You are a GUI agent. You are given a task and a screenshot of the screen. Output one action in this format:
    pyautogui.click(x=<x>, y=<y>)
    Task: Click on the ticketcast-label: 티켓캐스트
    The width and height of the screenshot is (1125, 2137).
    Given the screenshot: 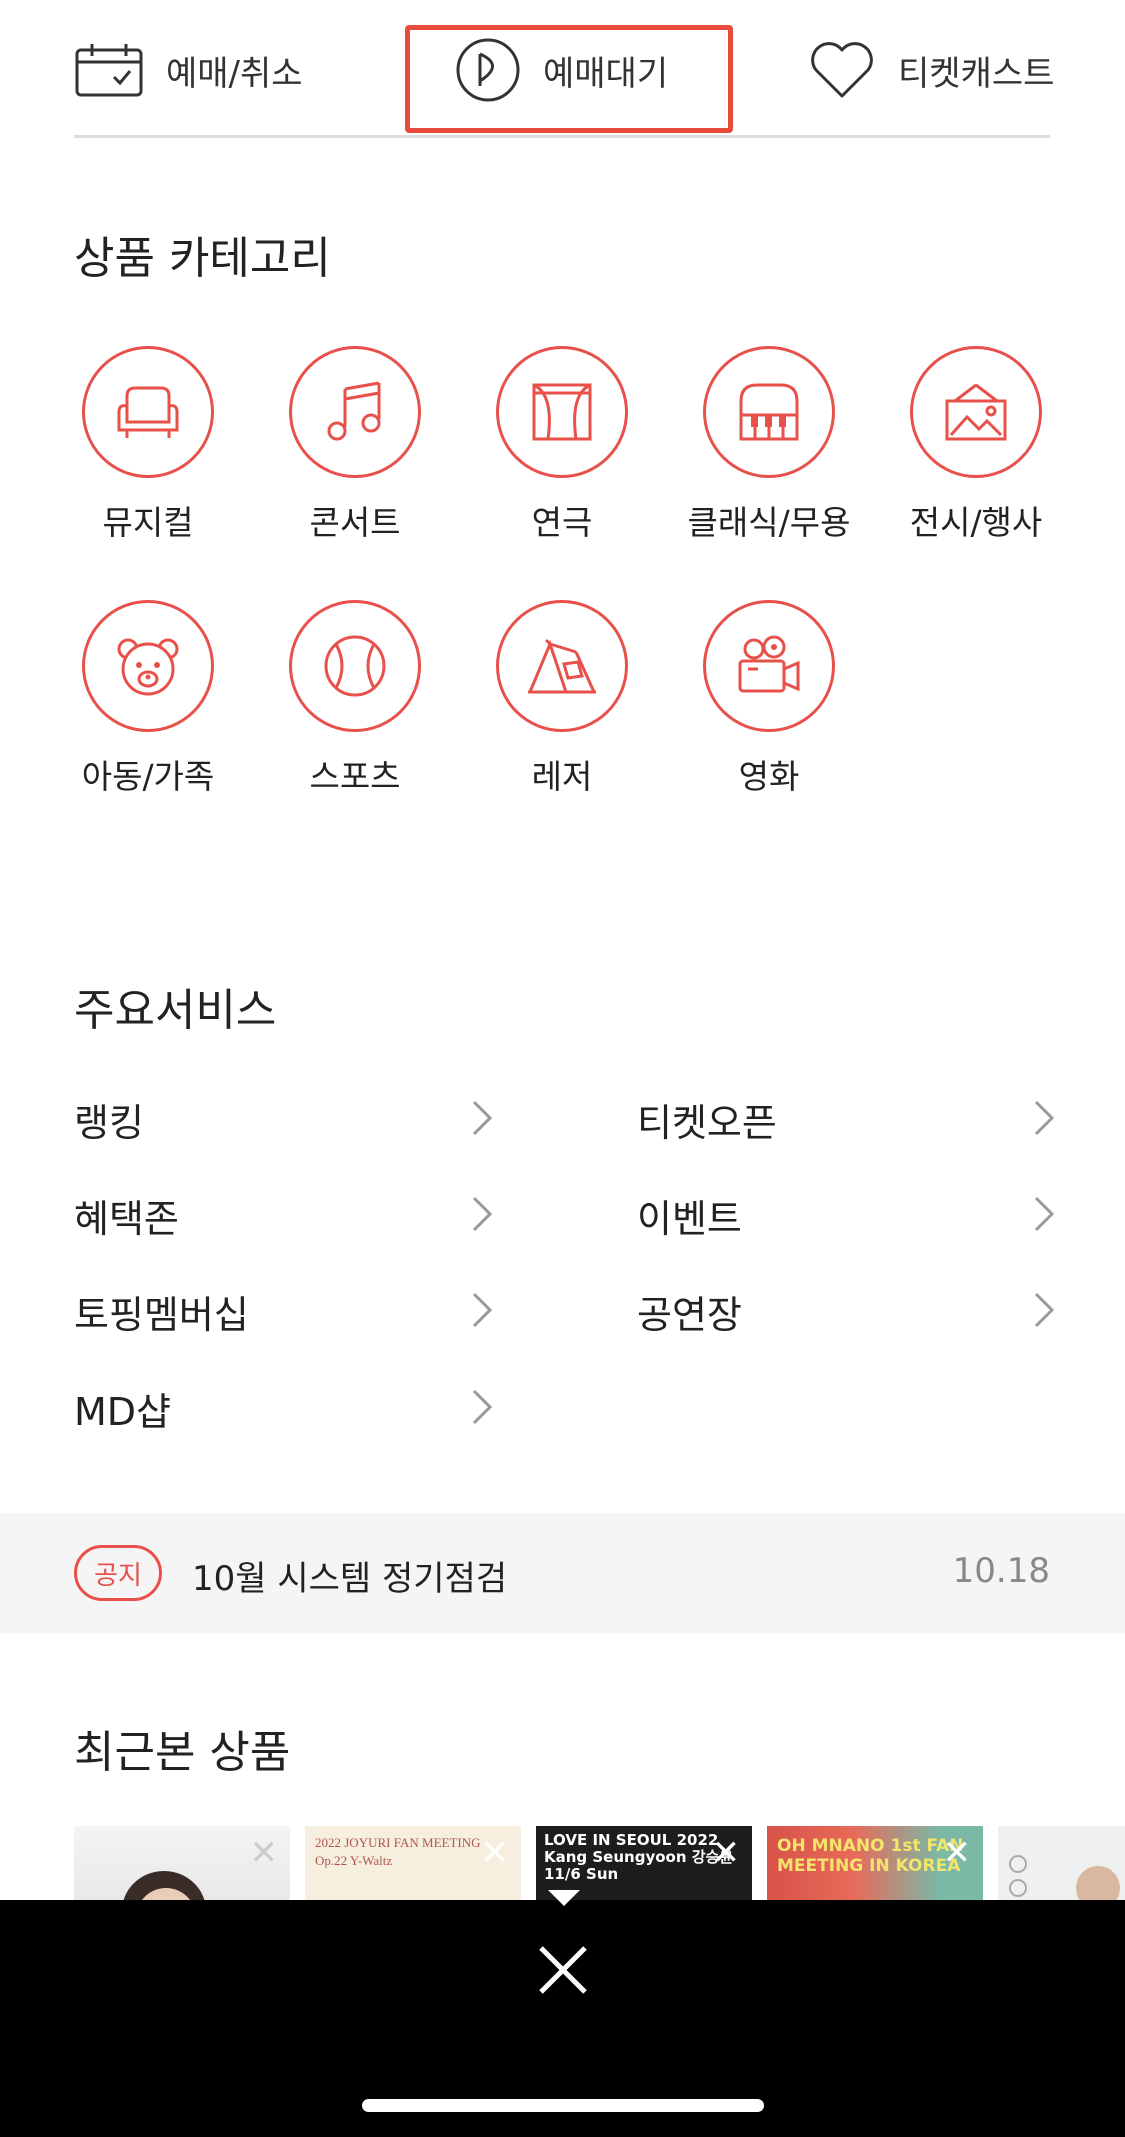 What is the action you would take?
    pyautogui.click(x=976, y=73)
    